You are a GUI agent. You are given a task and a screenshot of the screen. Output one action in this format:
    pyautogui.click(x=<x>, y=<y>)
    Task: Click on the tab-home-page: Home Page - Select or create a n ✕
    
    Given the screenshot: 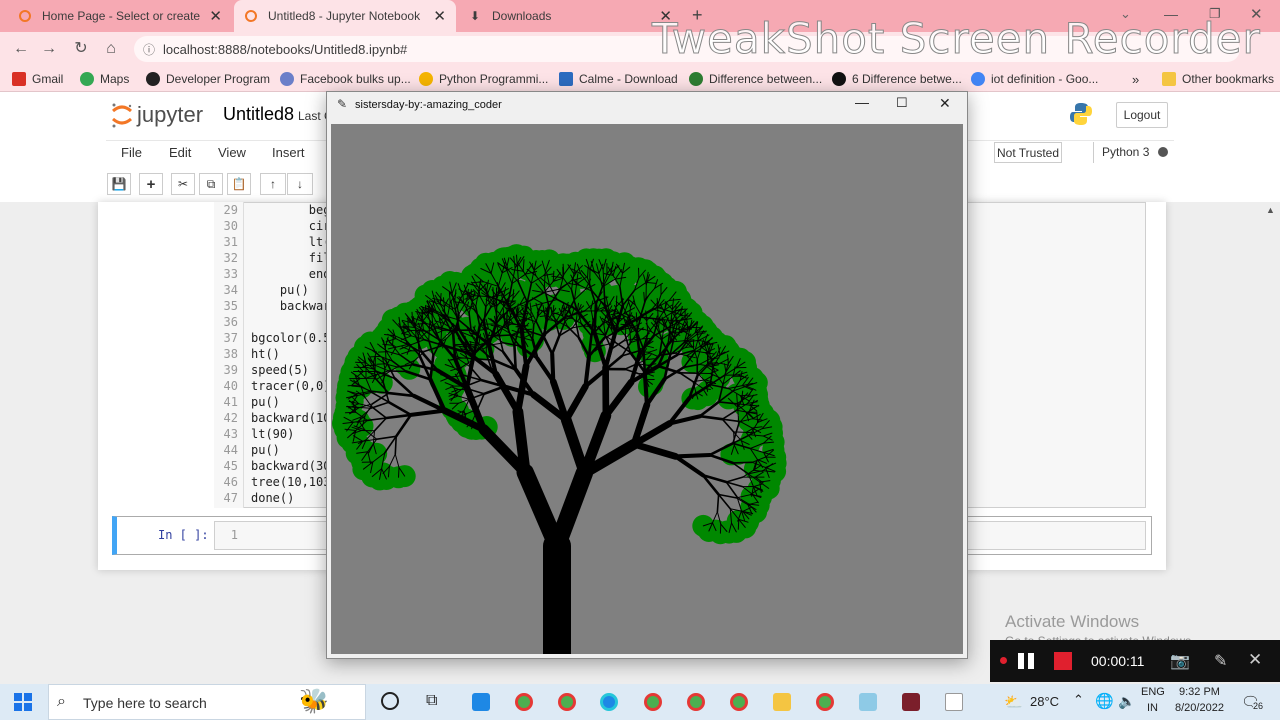 What is the action you would take?
    pyautogui.click(x=120, y=16)
    